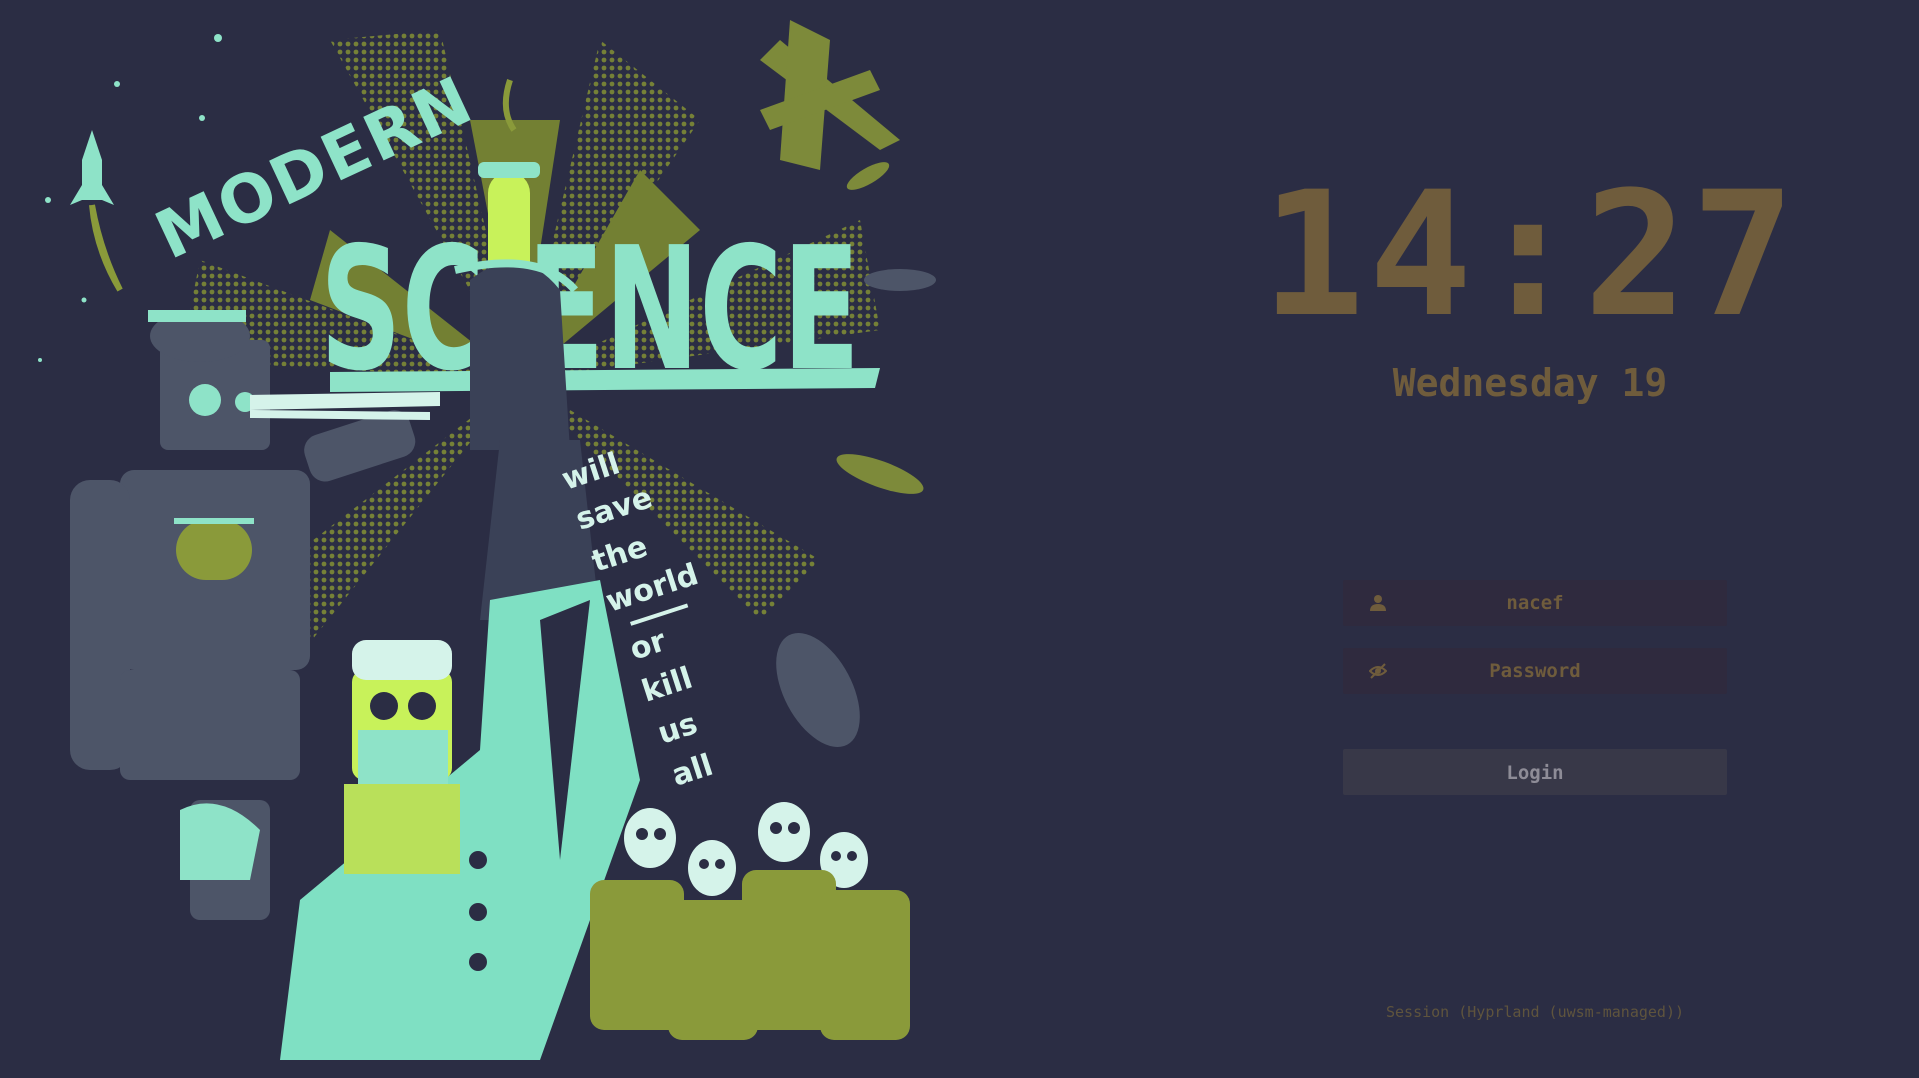 This screenshot has height=1078, width=1919. Describe the element at coordinates (460, 820) in the screenshot. I see `poster-scientist` at that location.